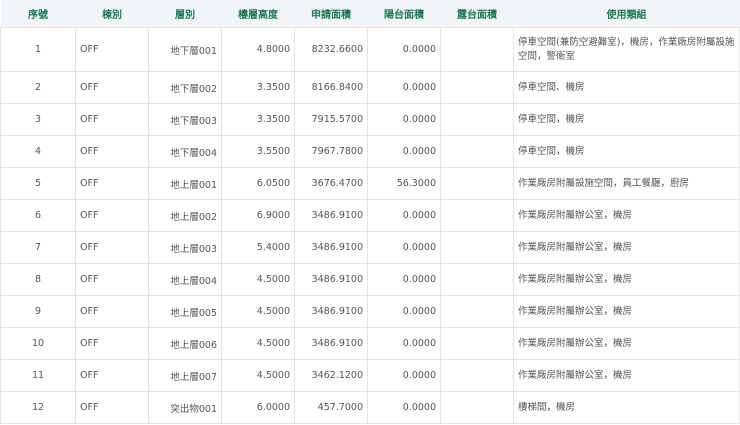 This screenshot has width=740, height=425. What do you see at coordinates (258, 49) in the screenshot?
I see `cell-floor-height: 4.8000` at bounding box center [258, 49].